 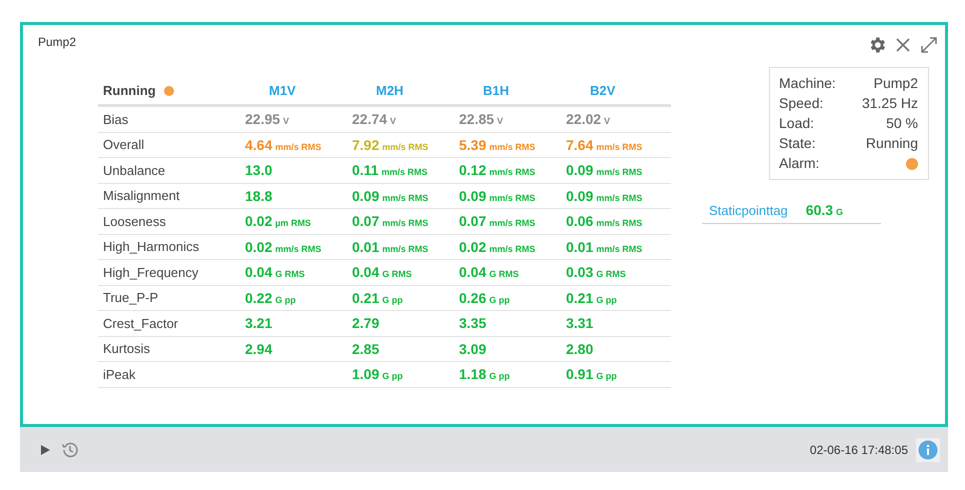 I want to click on reading: 22.95 V, so click(x=267, y=119).